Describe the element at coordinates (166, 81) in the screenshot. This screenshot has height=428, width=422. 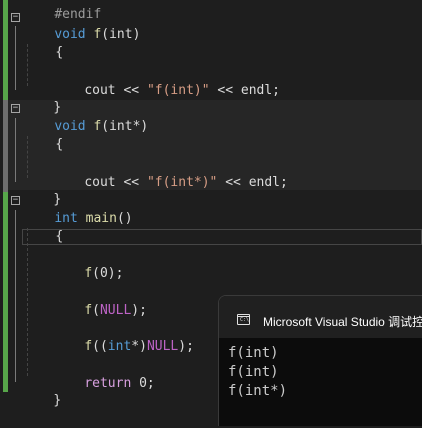
I see `code-line-statement: cout << "f(int)" << endl;` at that location.